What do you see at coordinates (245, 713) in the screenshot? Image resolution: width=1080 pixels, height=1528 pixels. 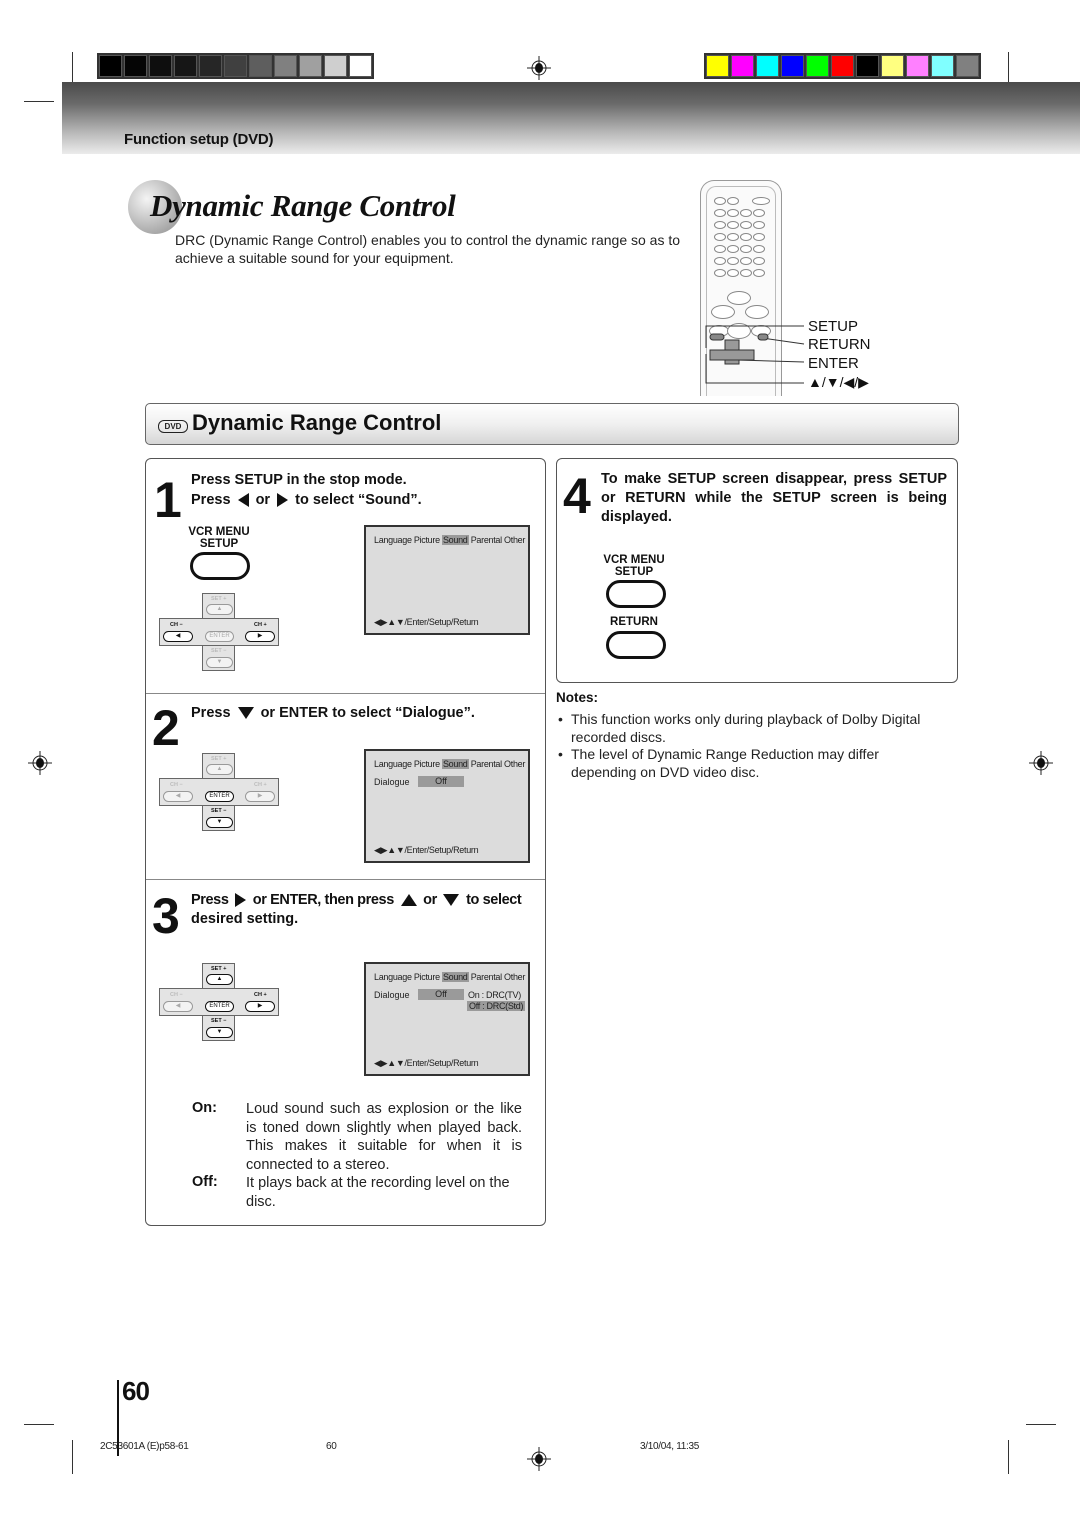 I see `down-arrow-icon` at bounding box center [245, 713].